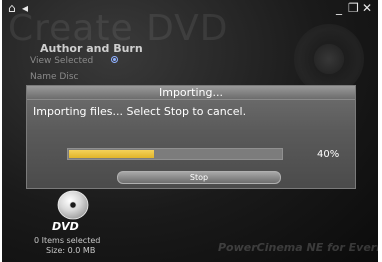 The height and width of the screenshot is (262, 382). What do you see at coordinates (367, 8) in the screenshot?
I see `close-icon: ✕` at bounding box center [367, 8].